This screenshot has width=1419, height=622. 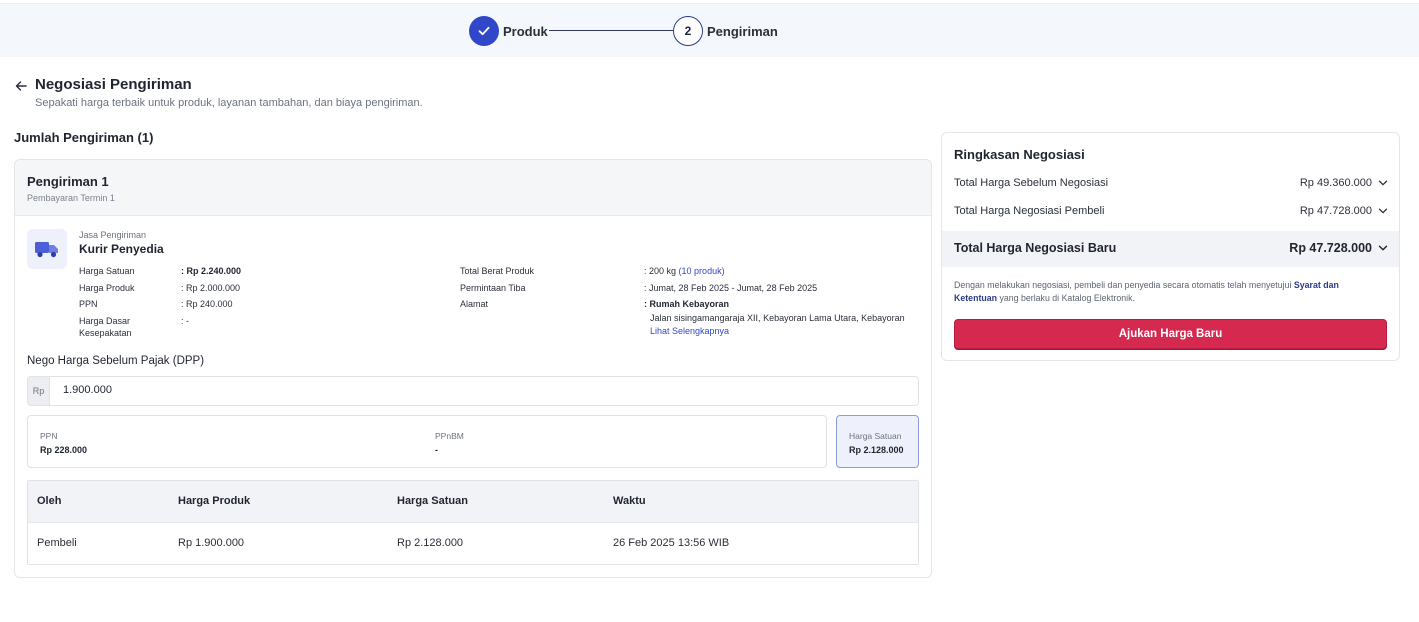 What do you see at coordinates (105, 327) in the screenshot?
I see `detail-label: Harga Dasar Kesepakatan` at bounding box center [105, 327].